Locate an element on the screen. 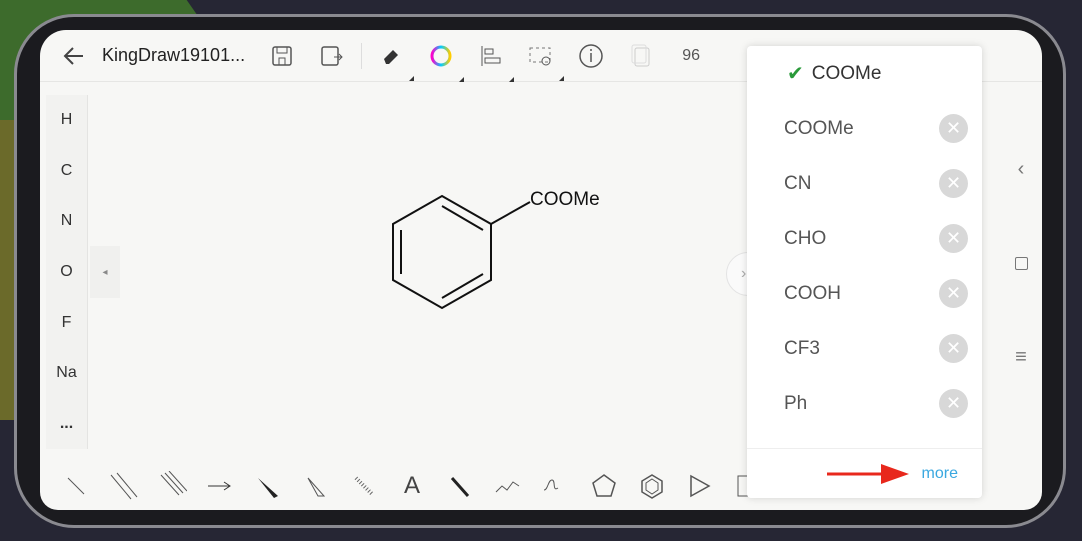 This screenshot has width=1082, height=541. substituent-item: COOMe ✕ is located at coordinates (864, 128).